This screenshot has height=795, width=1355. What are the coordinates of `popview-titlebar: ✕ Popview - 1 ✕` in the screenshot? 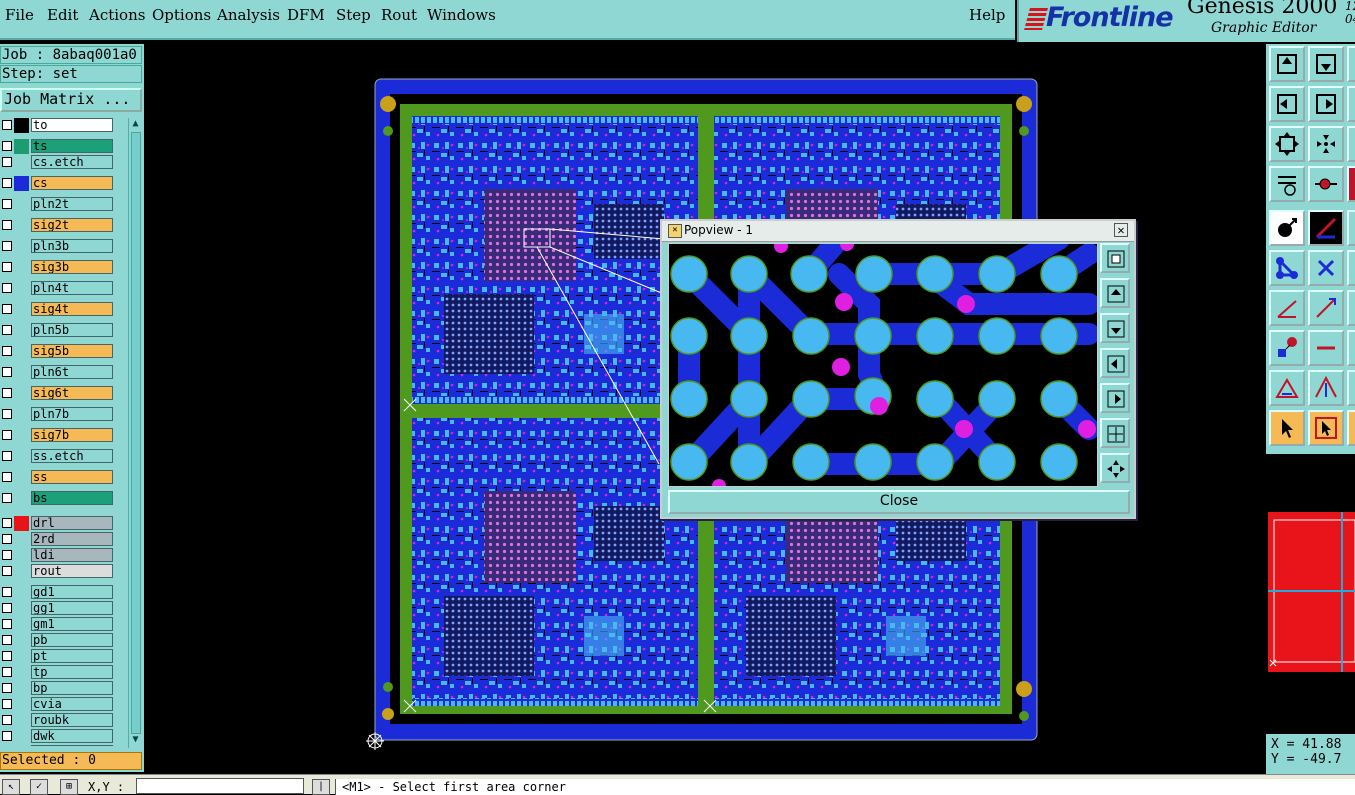 It's located at (898, 231).